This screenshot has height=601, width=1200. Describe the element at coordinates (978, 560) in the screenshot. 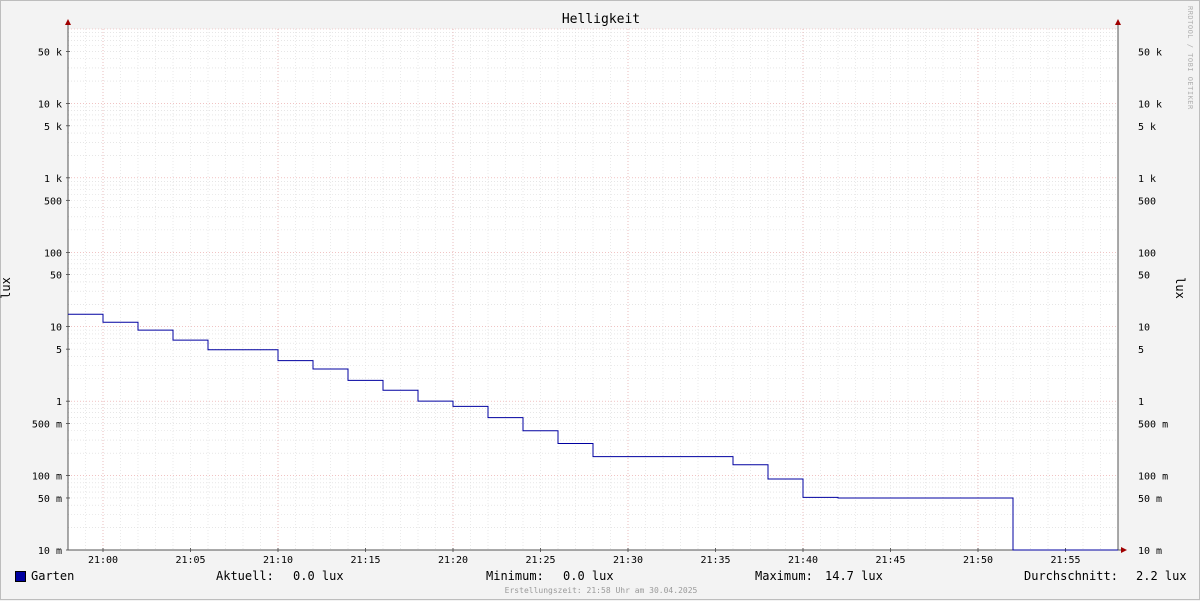

I see `x-tick-label: 21:50` at that location.